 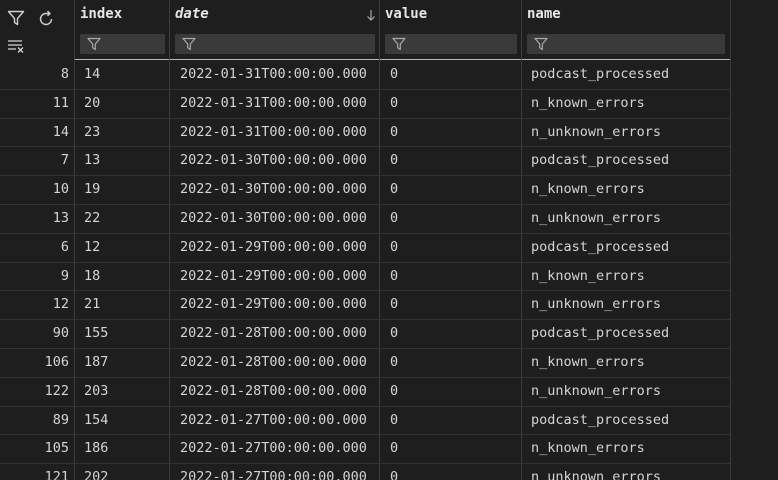 What do you see at coordinates (275, 44) in the screenshot?
I see `column-filter-date` at bounding box center [275, 44].